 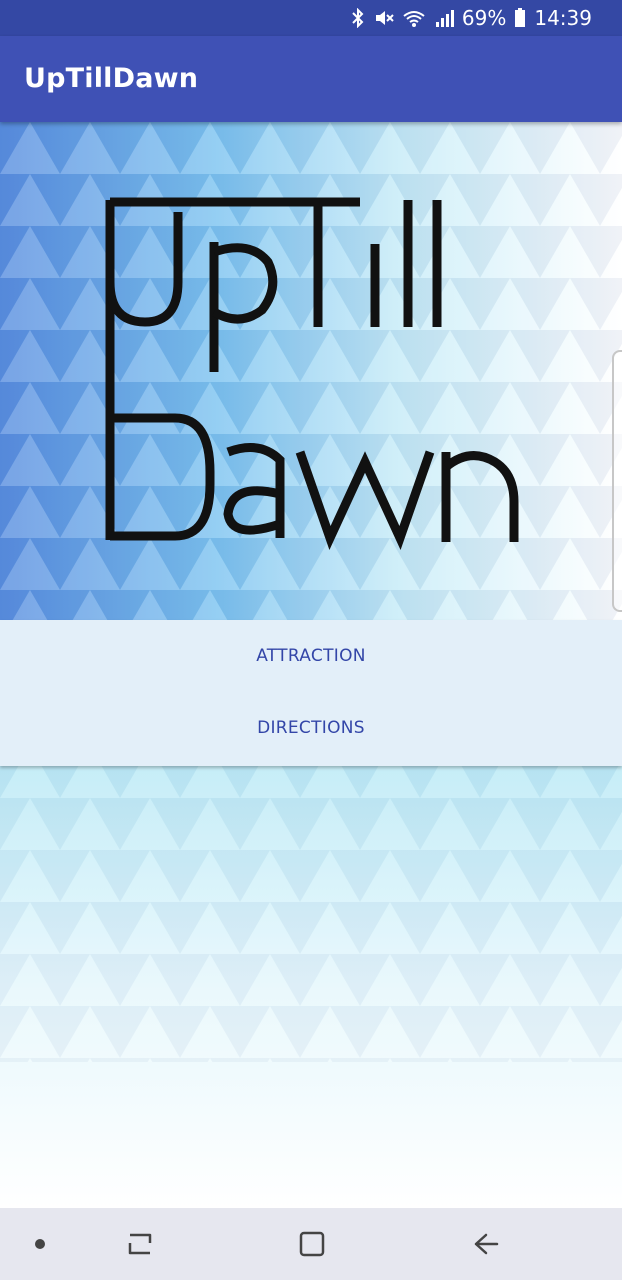 I want to click on back-icon, so click(x=486, y=1244).